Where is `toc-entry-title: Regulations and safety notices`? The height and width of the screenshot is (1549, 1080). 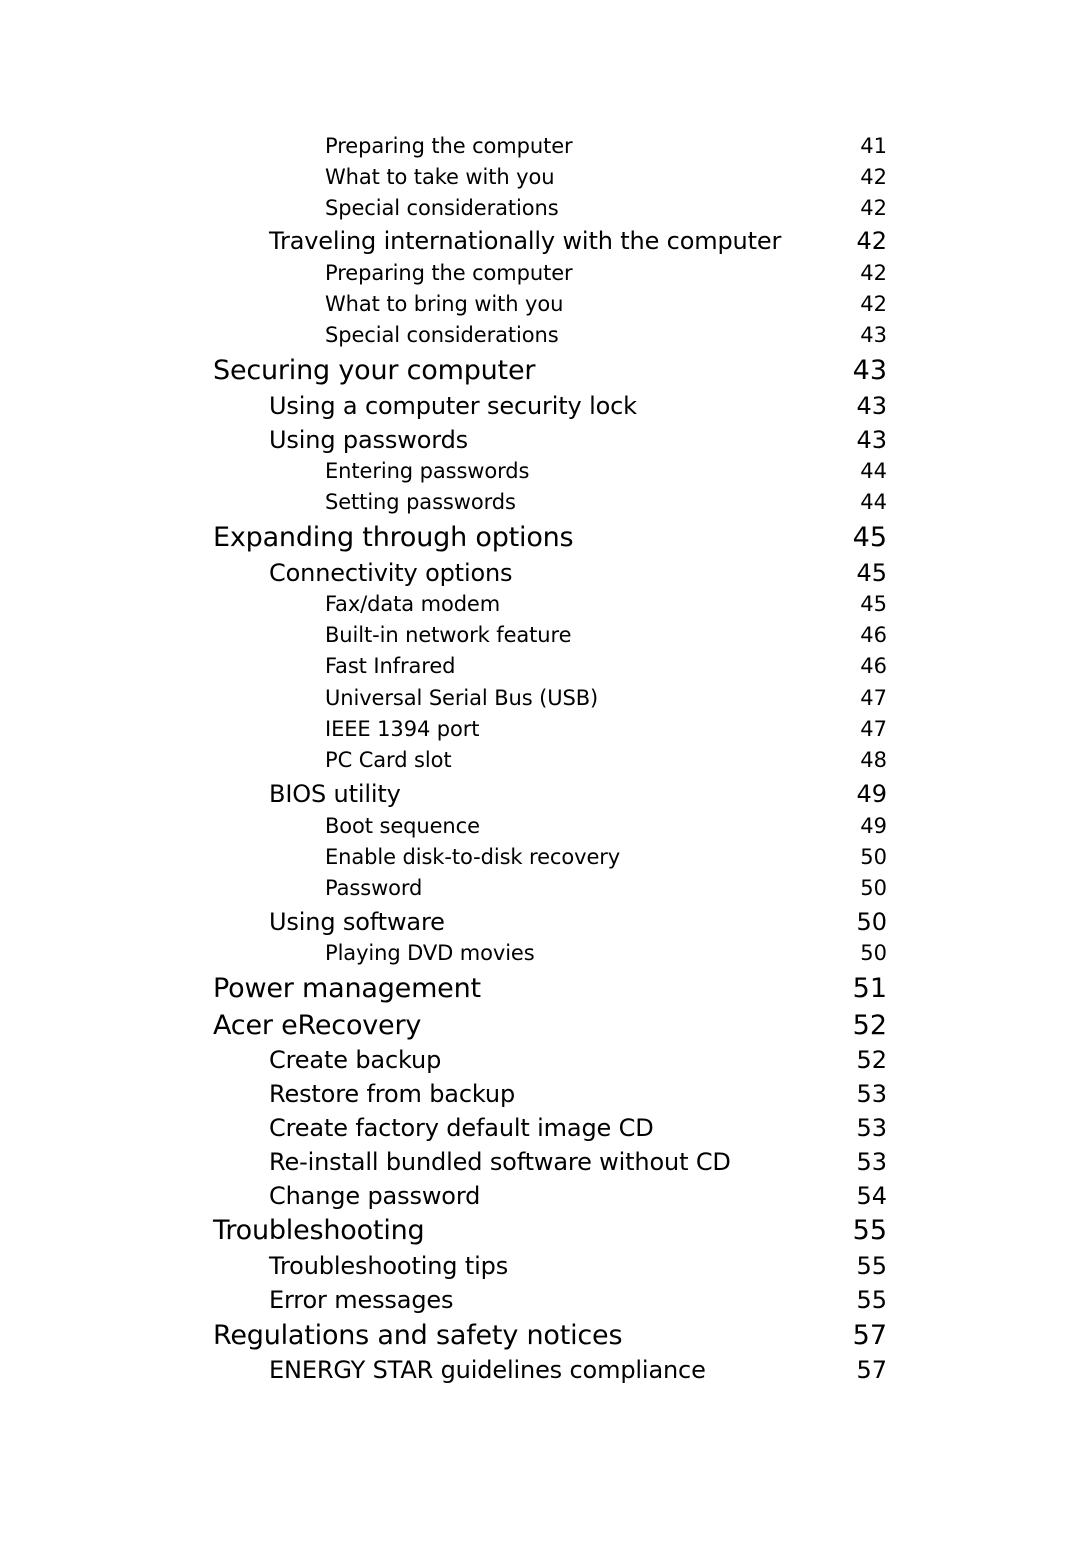
toc-entry-title: Regulations and safety notices is located at coordinates (418, 1335).